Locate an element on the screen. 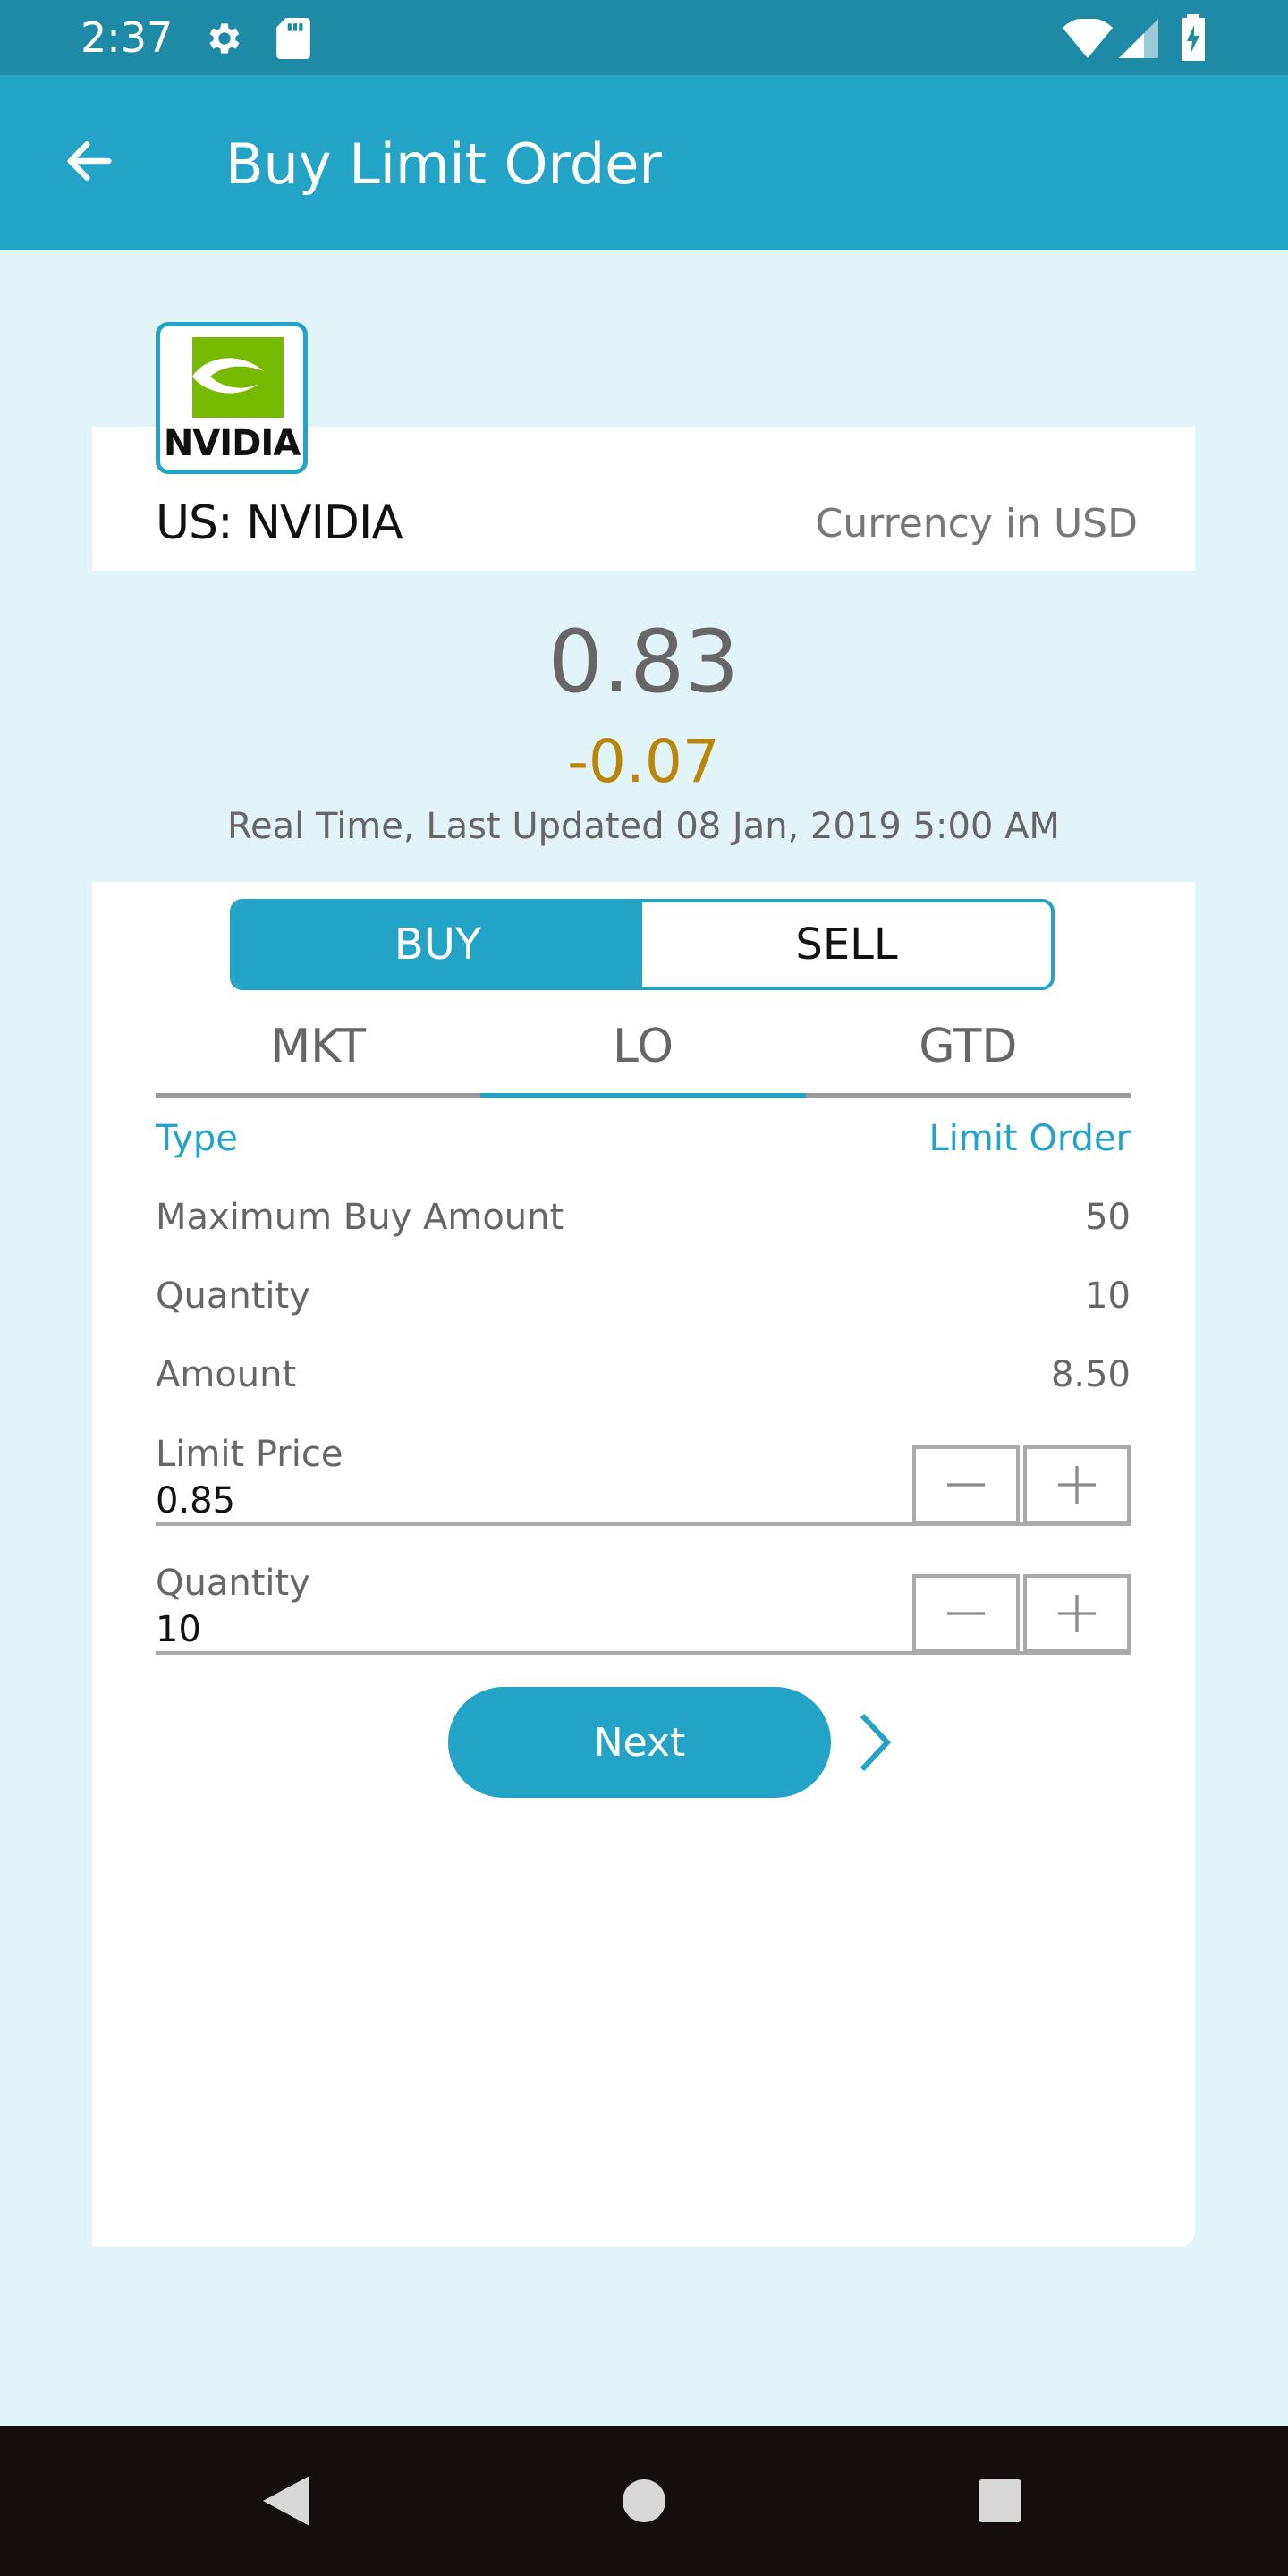 The width and height of the screenshot is (1288, 2576). limit-price-input: 0.85 is located at coordinates (195, 1501).